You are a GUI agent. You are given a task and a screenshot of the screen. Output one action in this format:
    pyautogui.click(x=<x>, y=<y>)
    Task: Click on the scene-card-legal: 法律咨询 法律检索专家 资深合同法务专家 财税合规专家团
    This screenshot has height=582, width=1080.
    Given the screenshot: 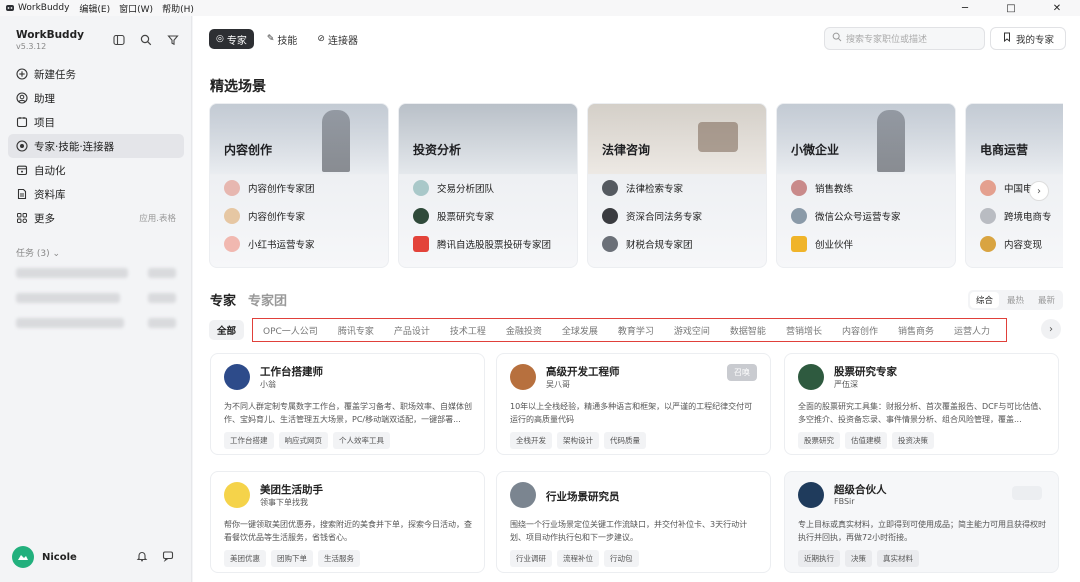 What is the action you would take?
    pyautogui.click(x=677, y=185)
    